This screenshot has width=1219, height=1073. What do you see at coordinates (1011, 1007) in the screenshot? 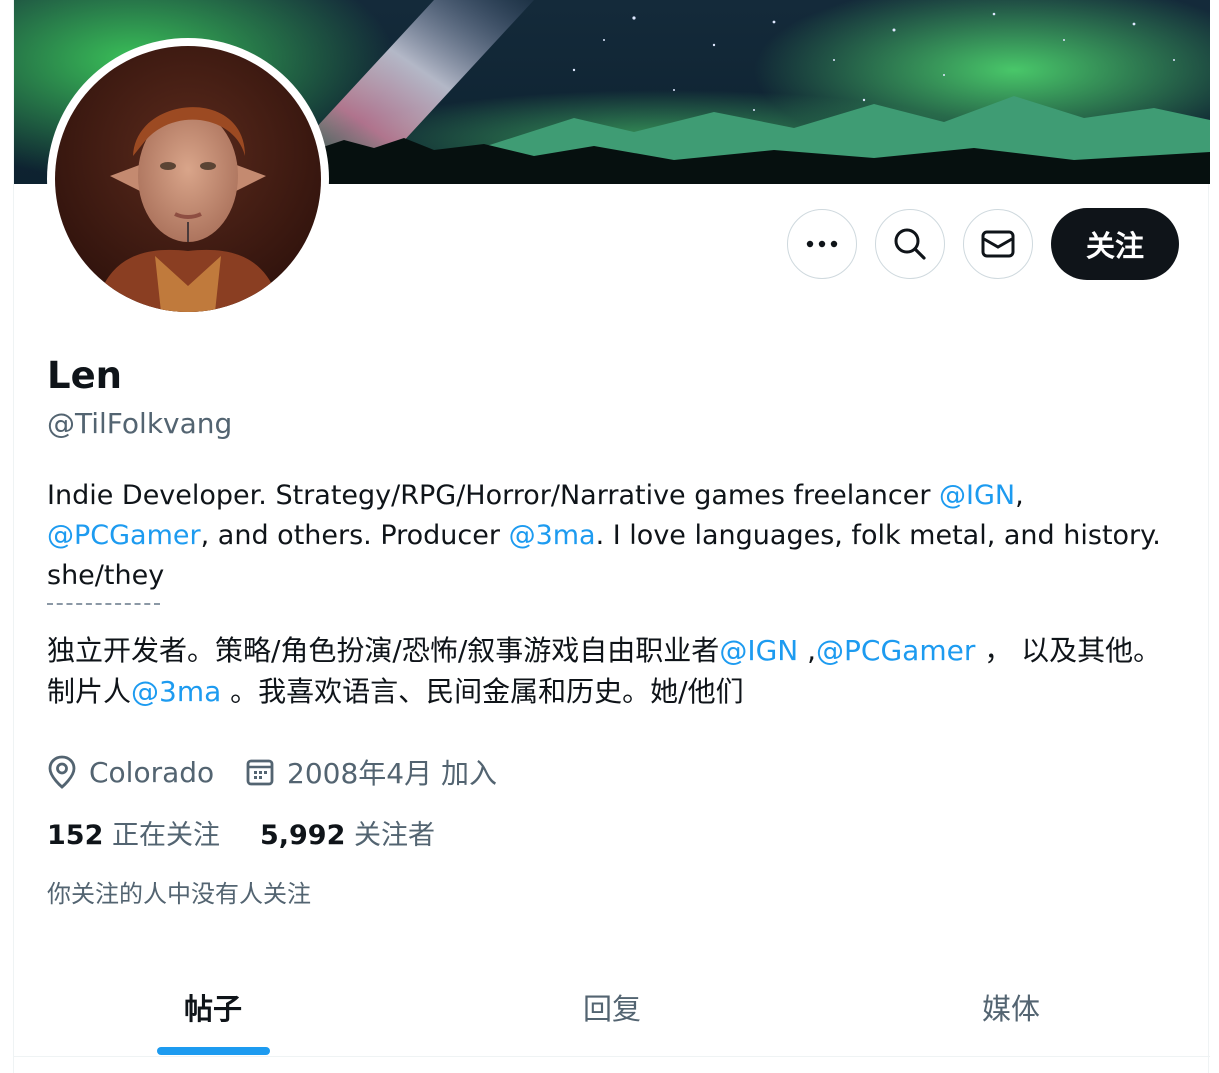
I see `tab-media: 媒体` at bounding box center [1011, 1007].